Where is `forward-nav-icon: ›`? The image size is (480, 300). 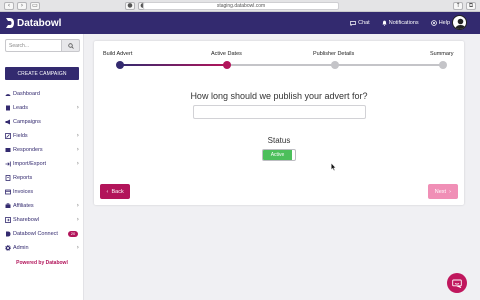
forward-nav-icon: › is located at coordinates (22, 5).